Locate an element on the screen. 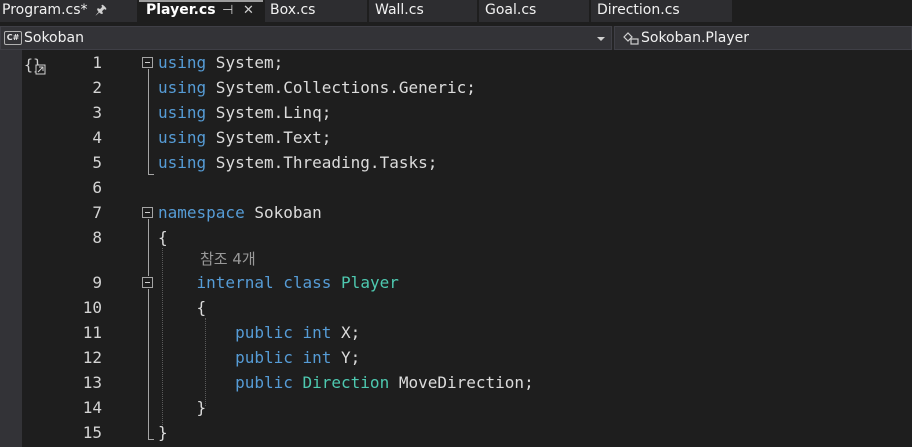  keyword-token: namespace is located at coordinates (201, 212).